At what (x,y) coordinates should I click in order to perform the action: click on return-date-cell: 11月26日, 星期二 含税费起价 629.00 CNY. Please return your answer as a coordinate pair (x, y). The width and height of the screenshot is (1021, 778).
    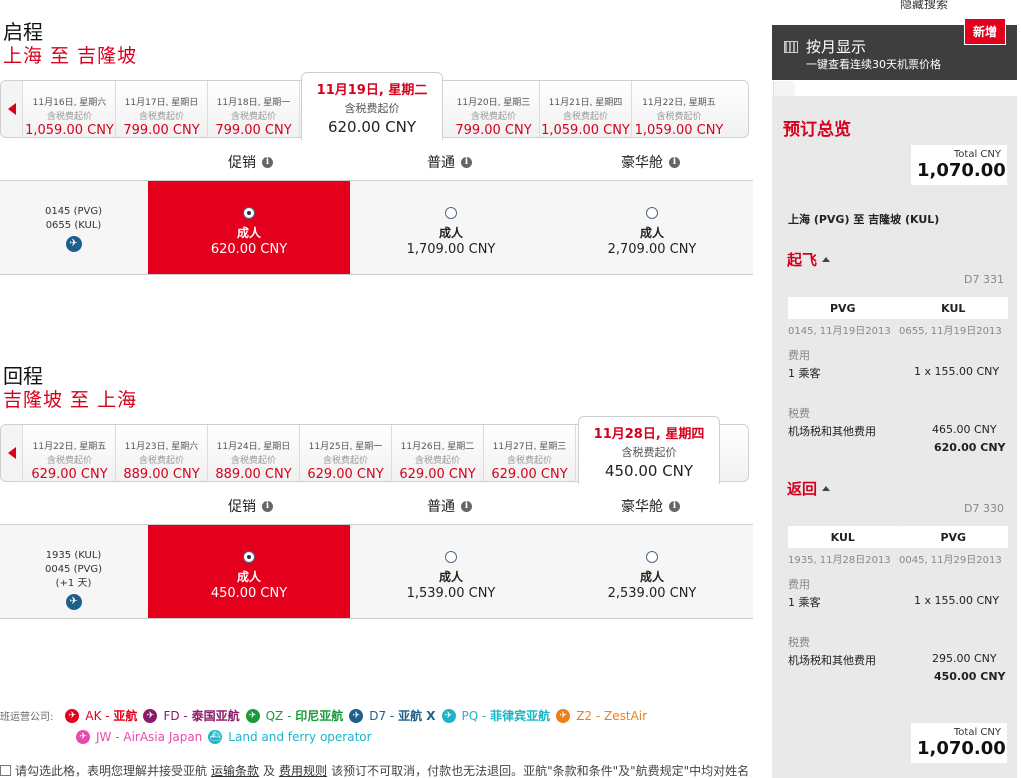
    Looking at the image, I should click on (438, 453).